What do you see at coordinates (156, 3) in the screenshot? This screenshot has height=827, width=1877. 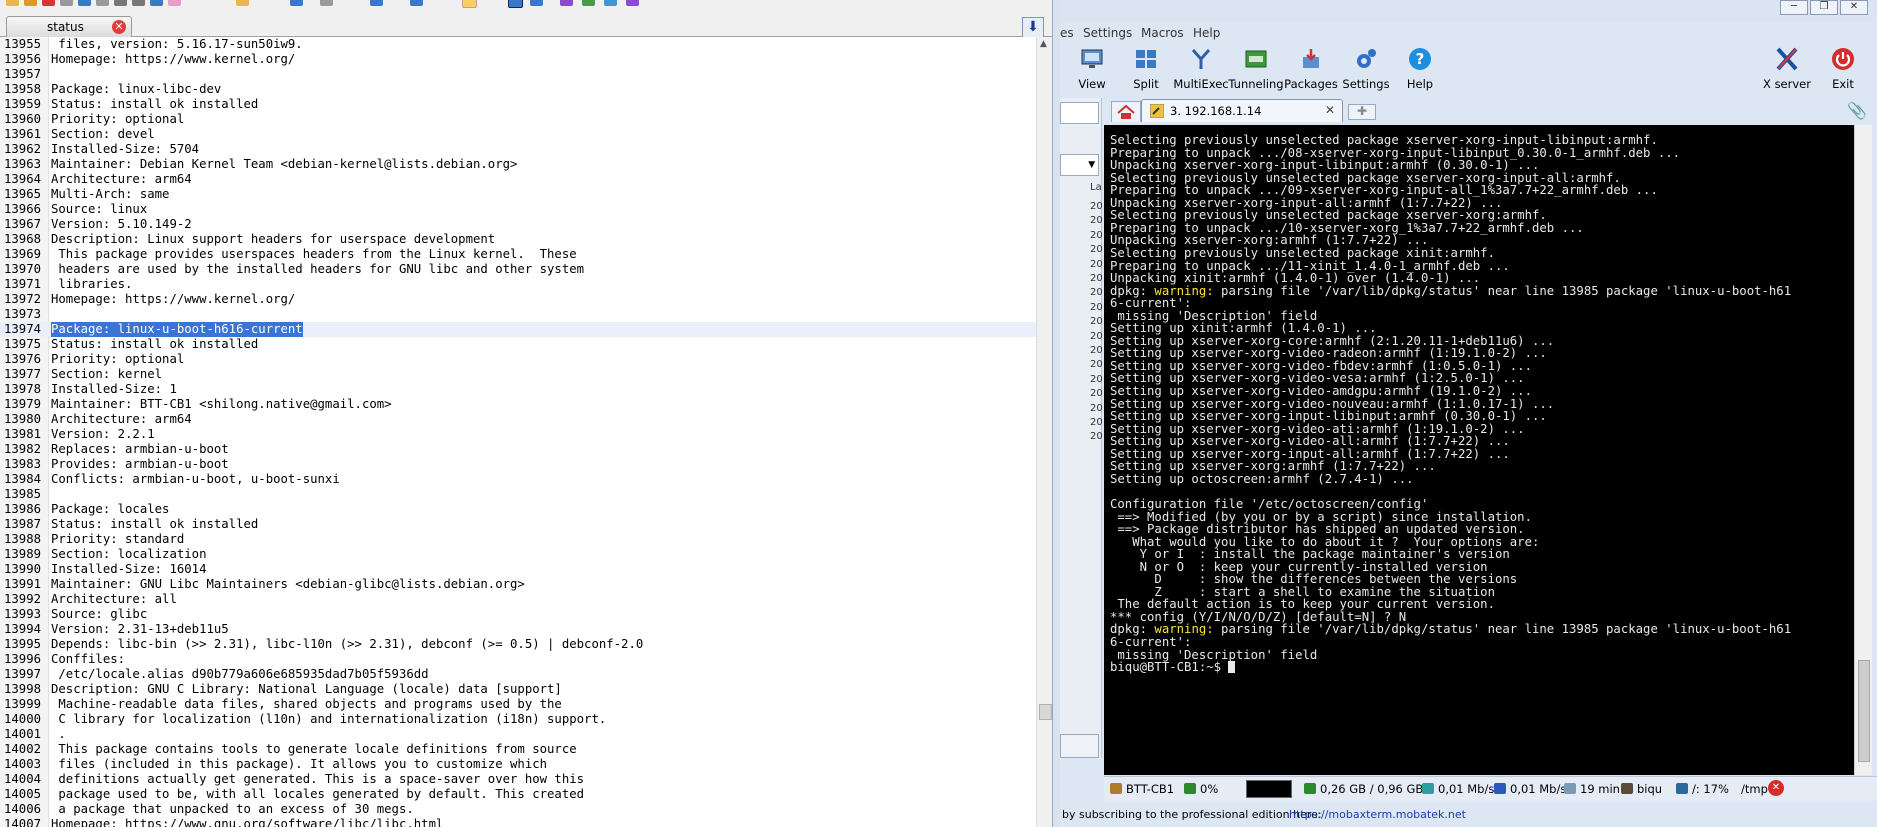 I see `undo-icon` at bounding box center [156, 3].